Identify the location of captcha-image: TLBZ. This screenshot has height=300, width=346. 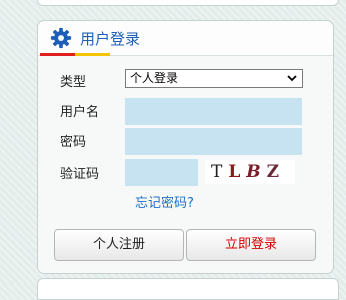
(250, 172).